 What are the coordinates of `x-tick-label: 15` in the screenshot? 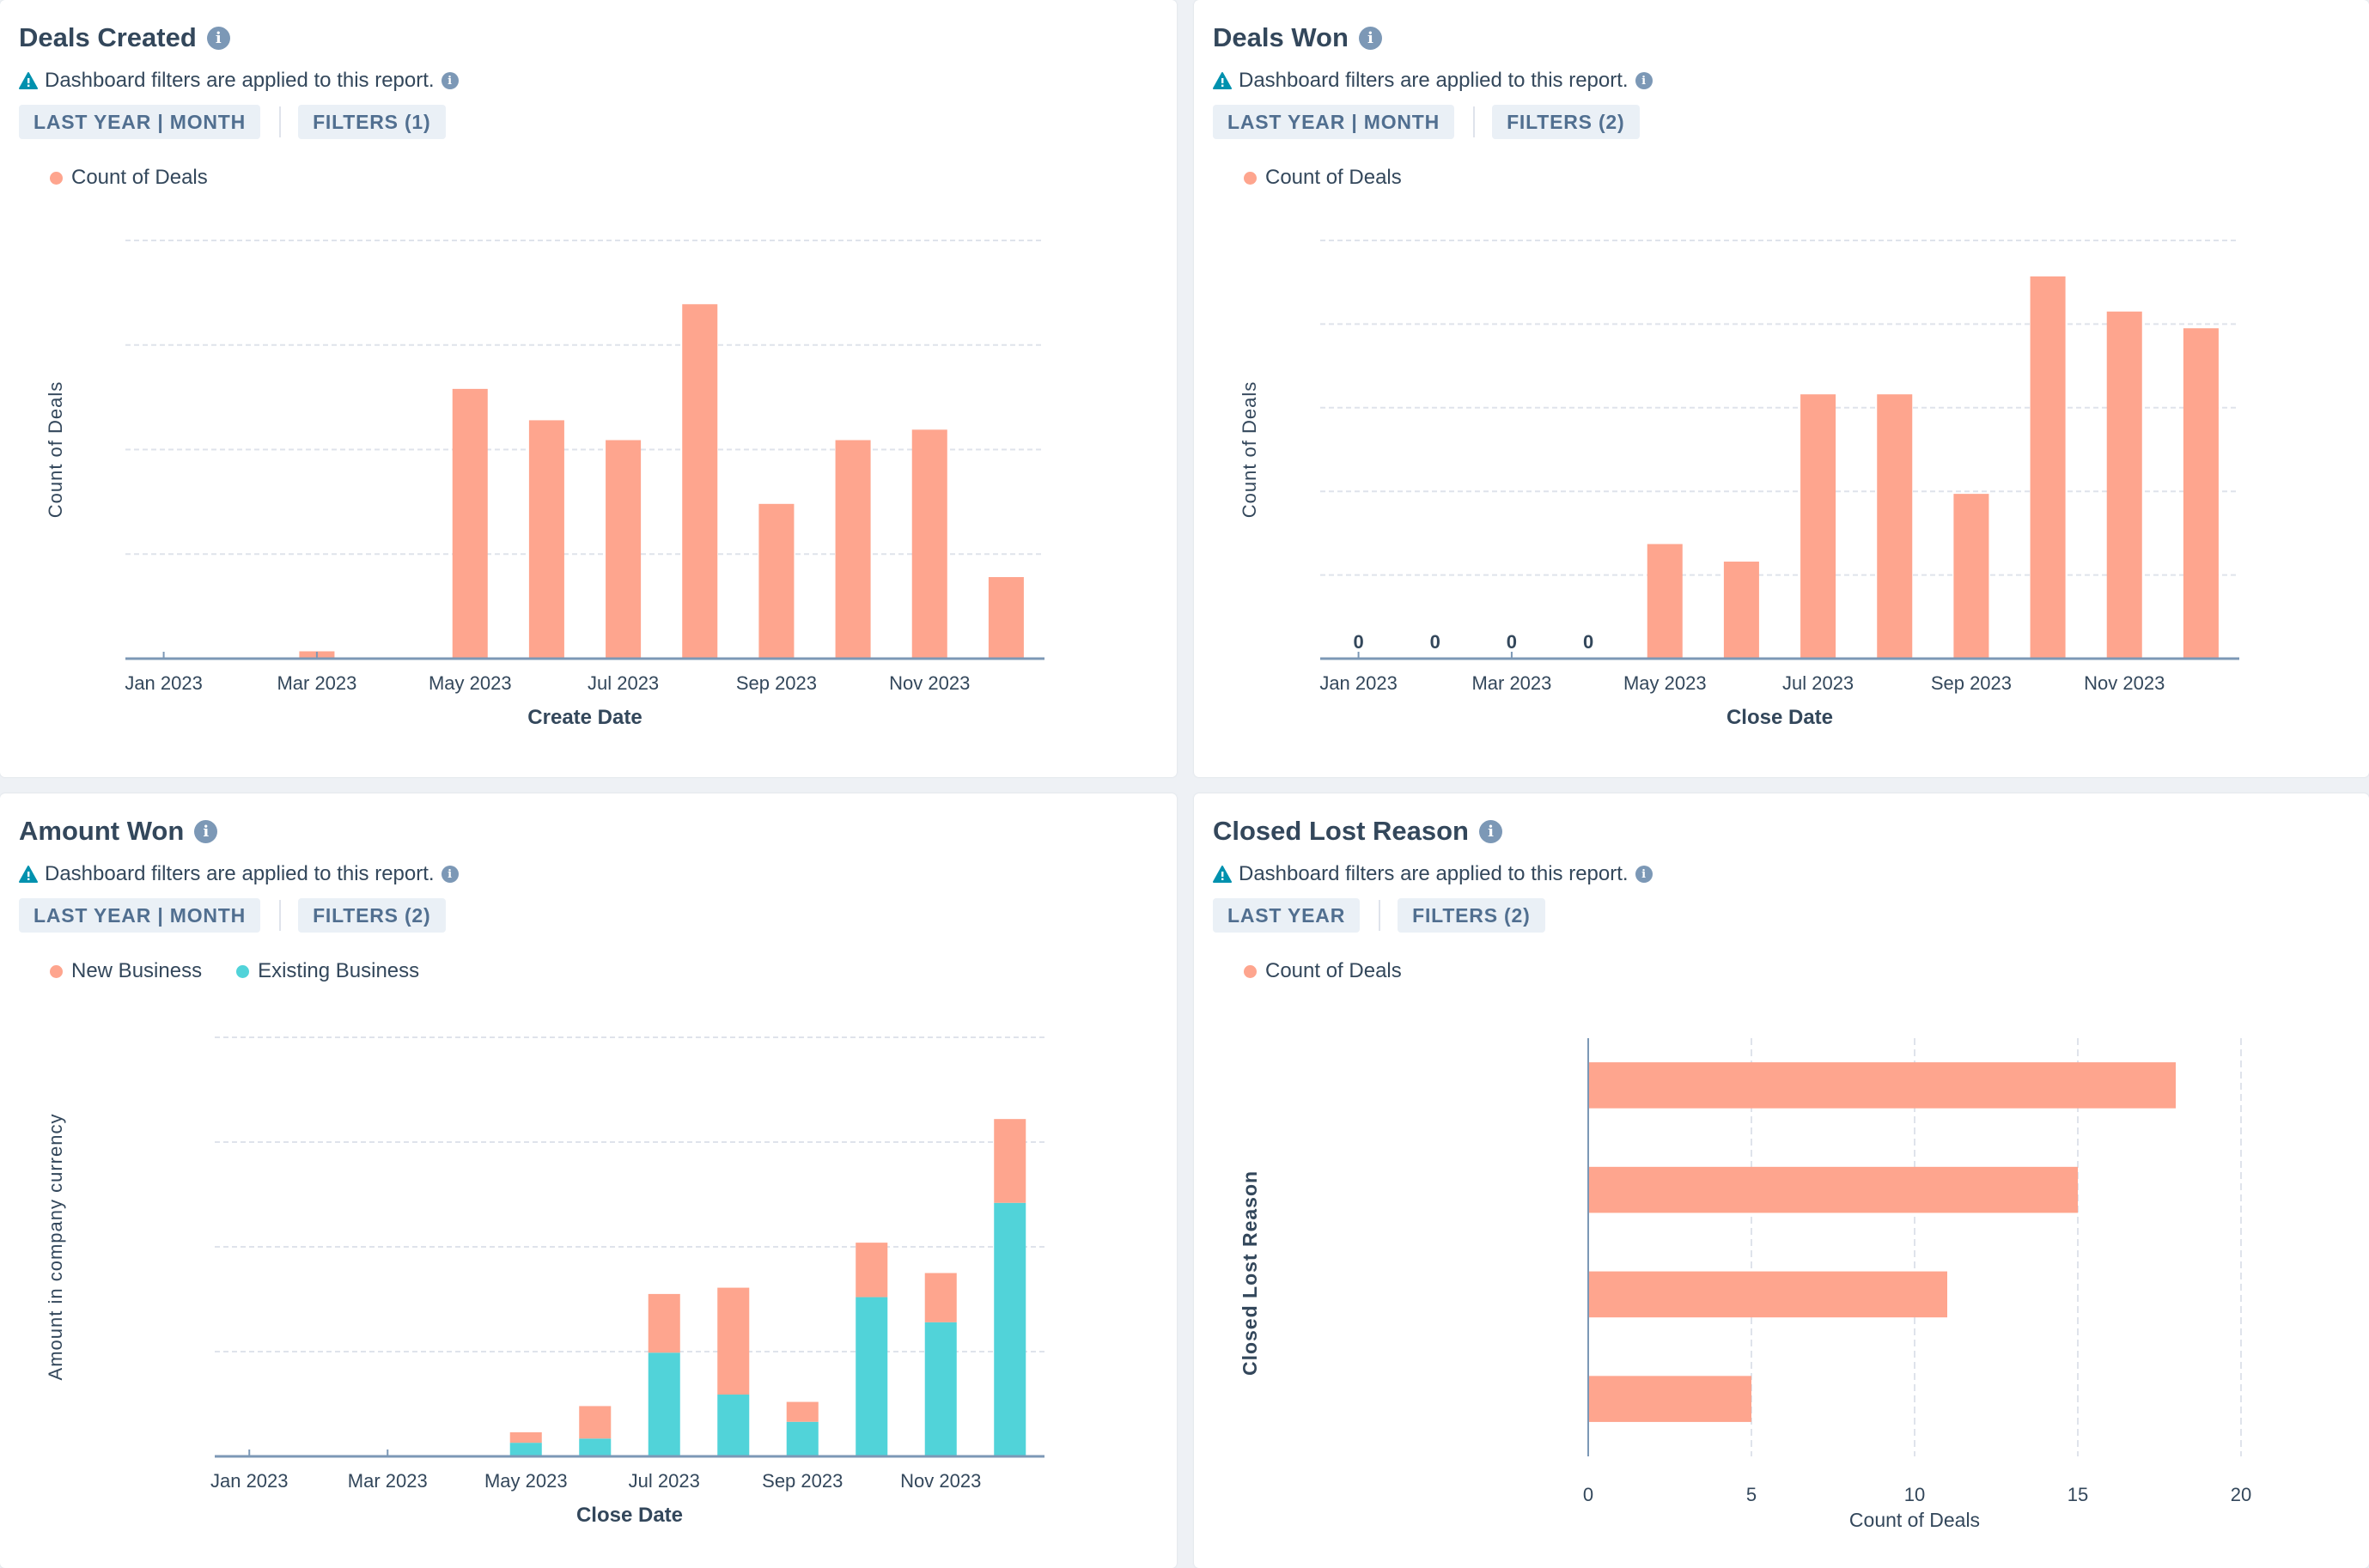 It's located at (2078, 1494).